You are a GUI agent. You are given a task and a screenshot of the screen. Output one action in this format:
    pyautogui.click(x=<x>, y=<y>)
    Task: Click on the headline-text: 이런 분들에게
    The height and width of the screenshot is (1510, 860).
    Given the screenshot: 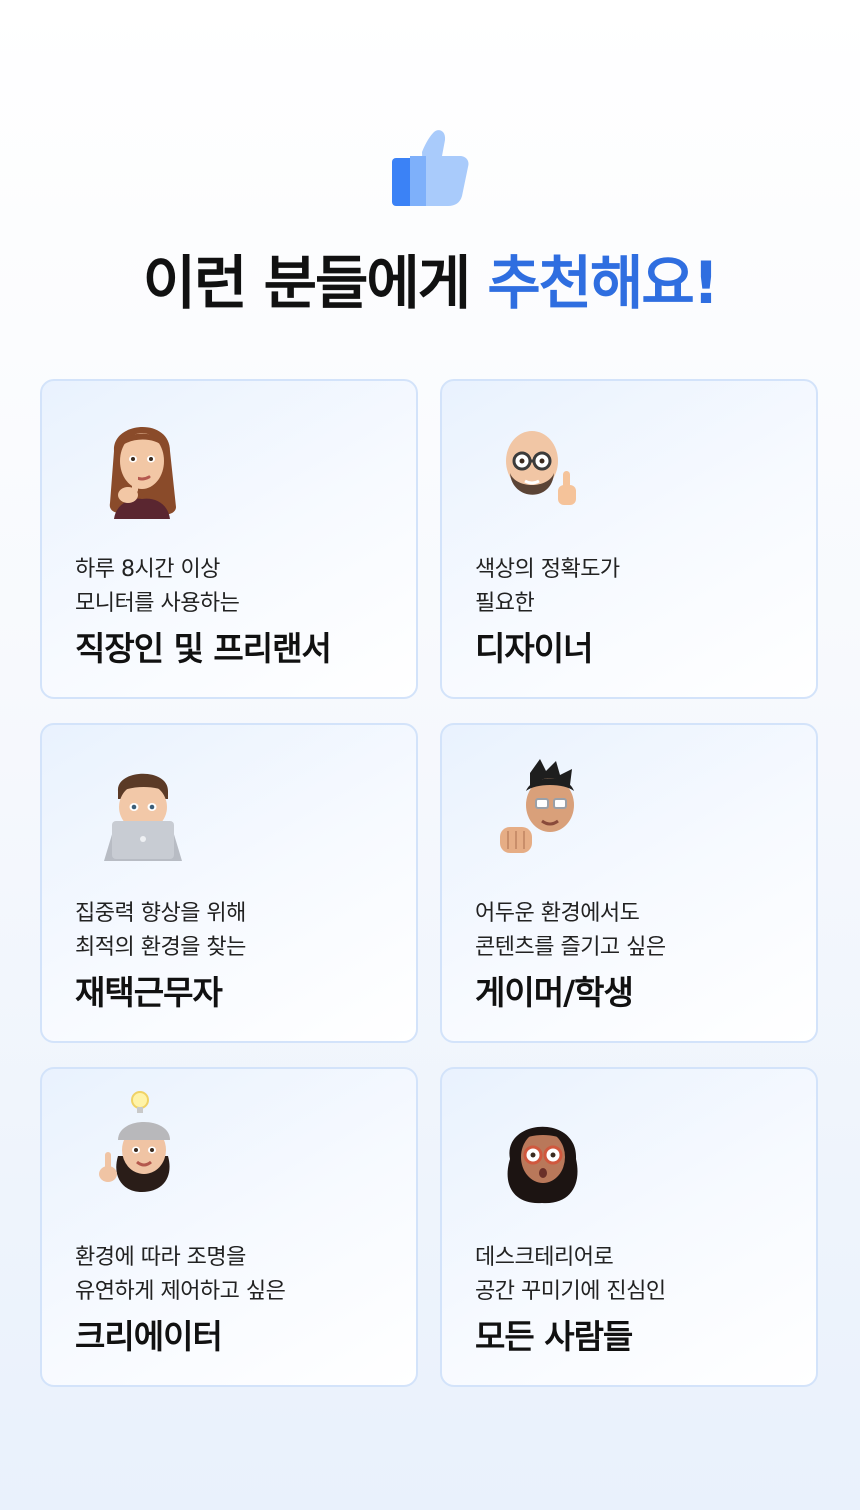 What is the action you would take?
    pyautogui.click(x=315, y=283)
    